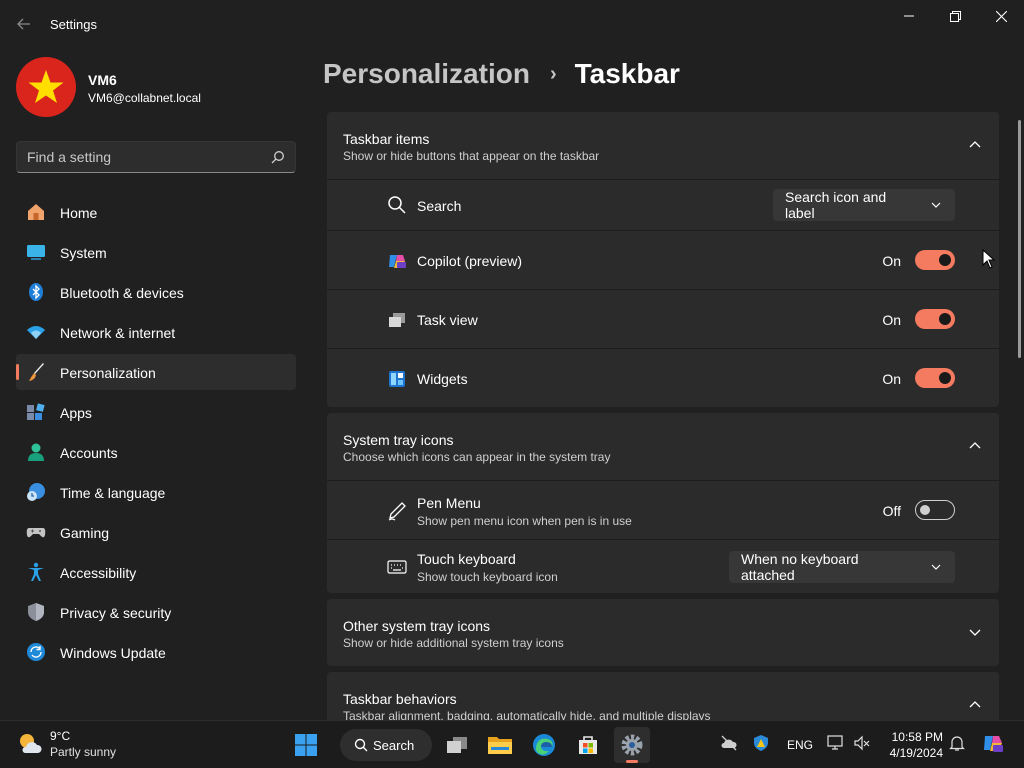  Describe the element at coordinates (800, 745) in the screenshot. I see `language-indicator: ENG` at that location.